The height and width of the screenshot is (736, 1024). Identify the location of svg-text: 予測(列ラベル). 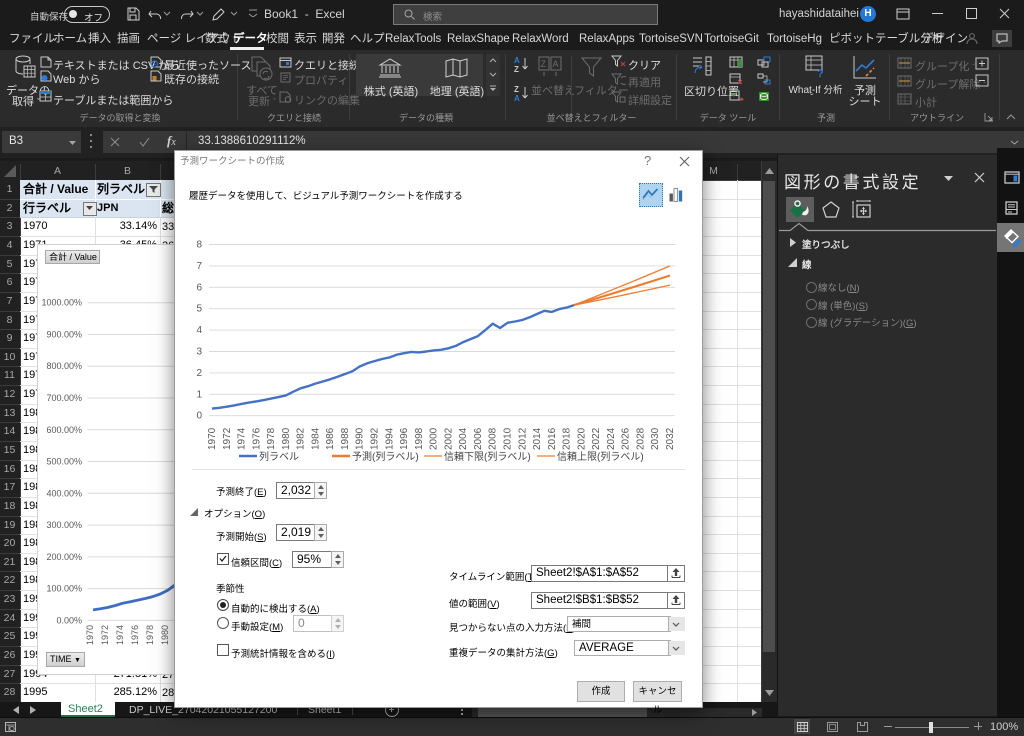
(385, 456).